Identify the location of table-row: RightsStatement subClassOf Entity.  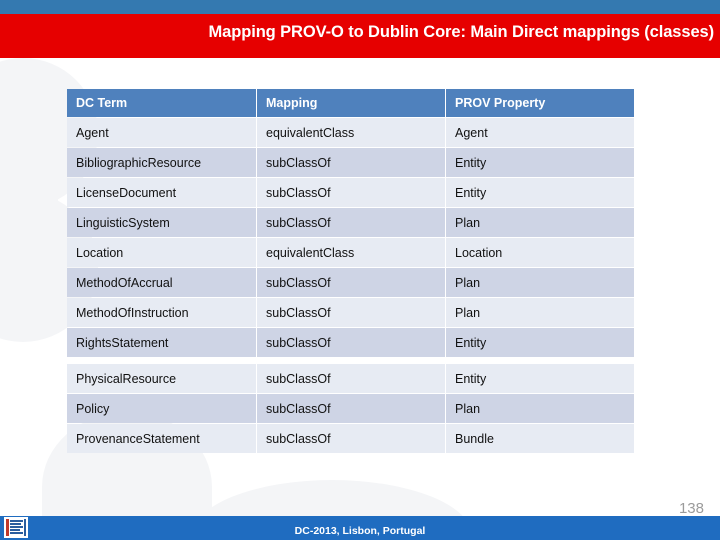
(350, 342).